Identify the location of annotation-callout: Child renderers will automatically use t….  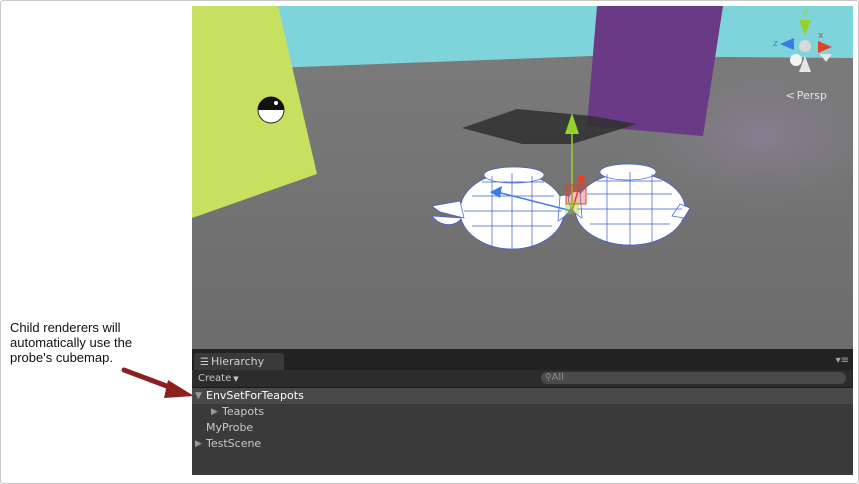
(95, 342).